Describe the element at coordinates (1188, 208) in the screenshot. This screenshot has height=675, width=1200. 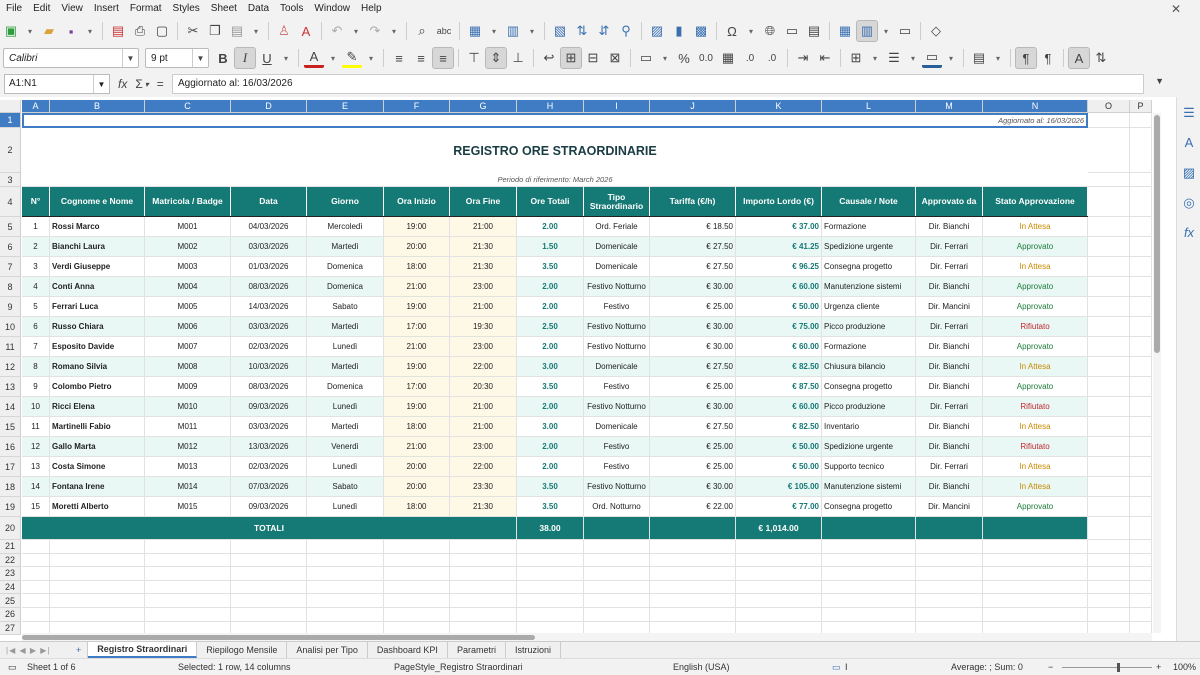
I see `navigator-icon: ◎` at that location.